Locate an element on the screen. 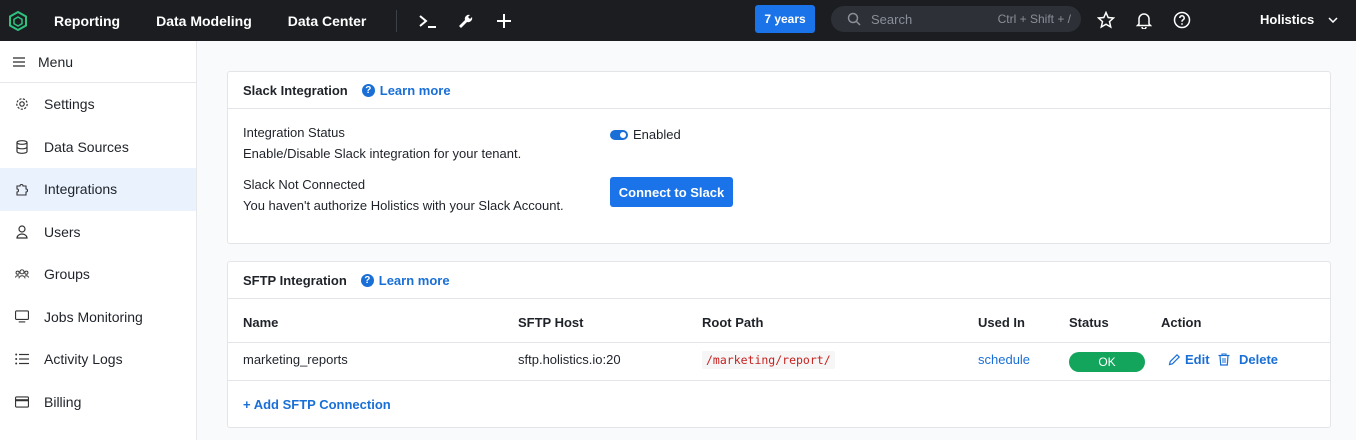 The width and height of the screenshot is (1356, 440). search-box: Ctrl + Shift + / is located at coordinates (956, 19).